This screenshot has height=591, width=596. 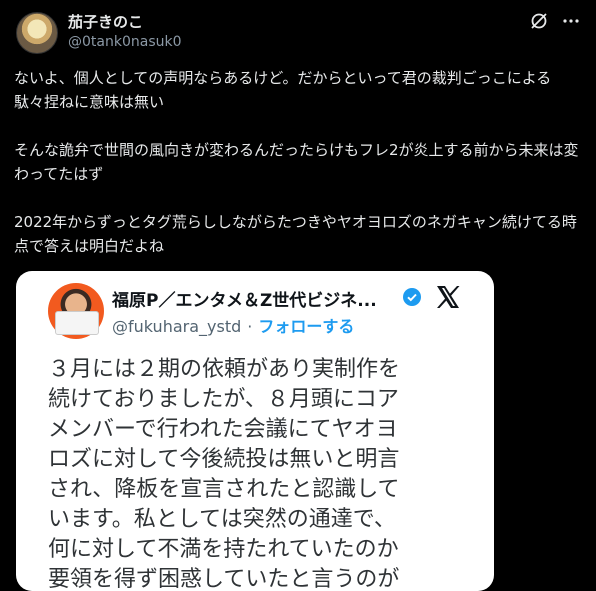 What do you see at coordinates (555, 21) in the screenshot?
I see `header-actions` at bounding box center [555, 21].